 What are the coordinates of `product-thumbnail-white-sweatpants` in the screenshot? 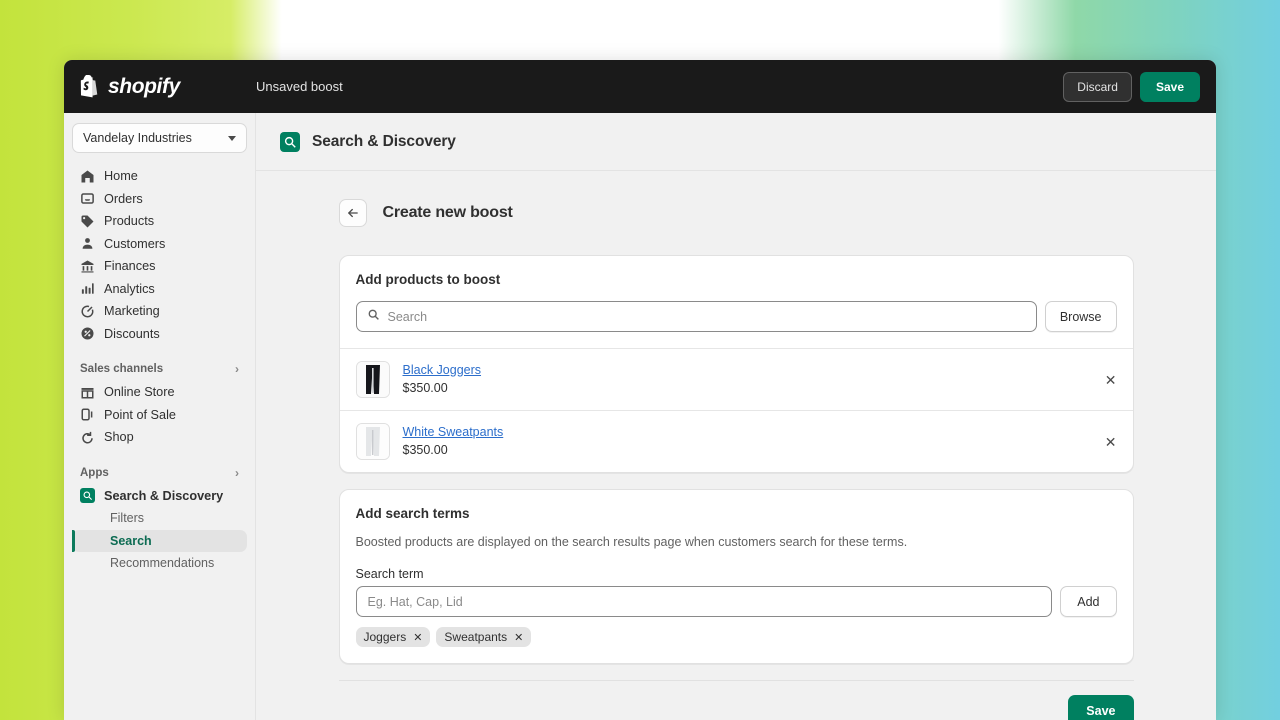 It's located at (372, 441).